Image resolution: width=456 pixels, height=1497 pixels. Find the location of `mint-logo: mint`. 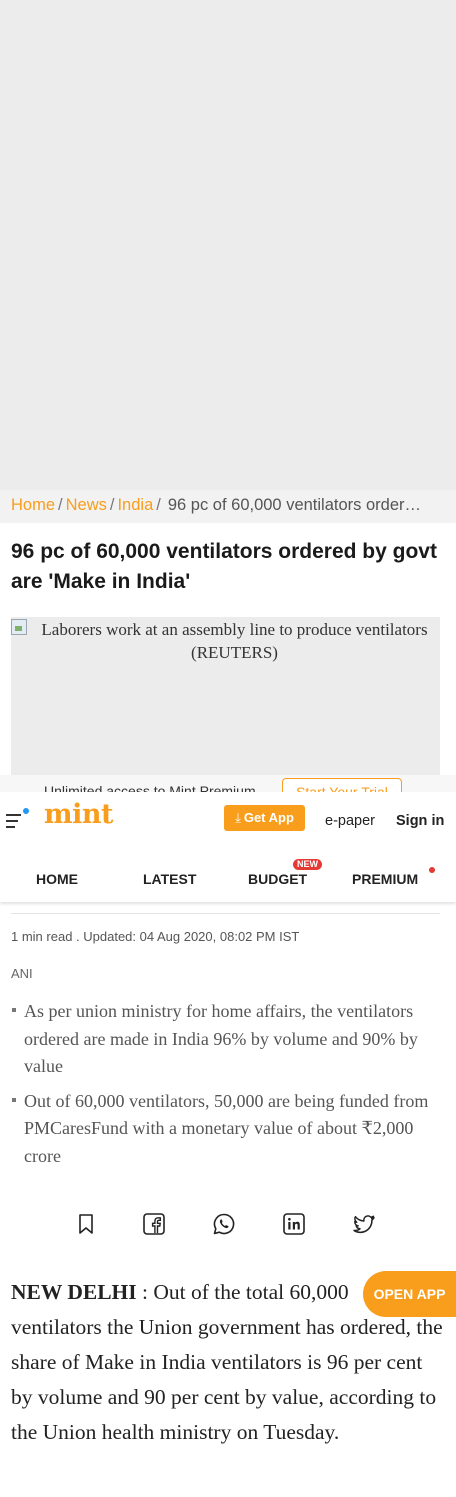

mint-logo: mint is located at coordinates (78, 814).